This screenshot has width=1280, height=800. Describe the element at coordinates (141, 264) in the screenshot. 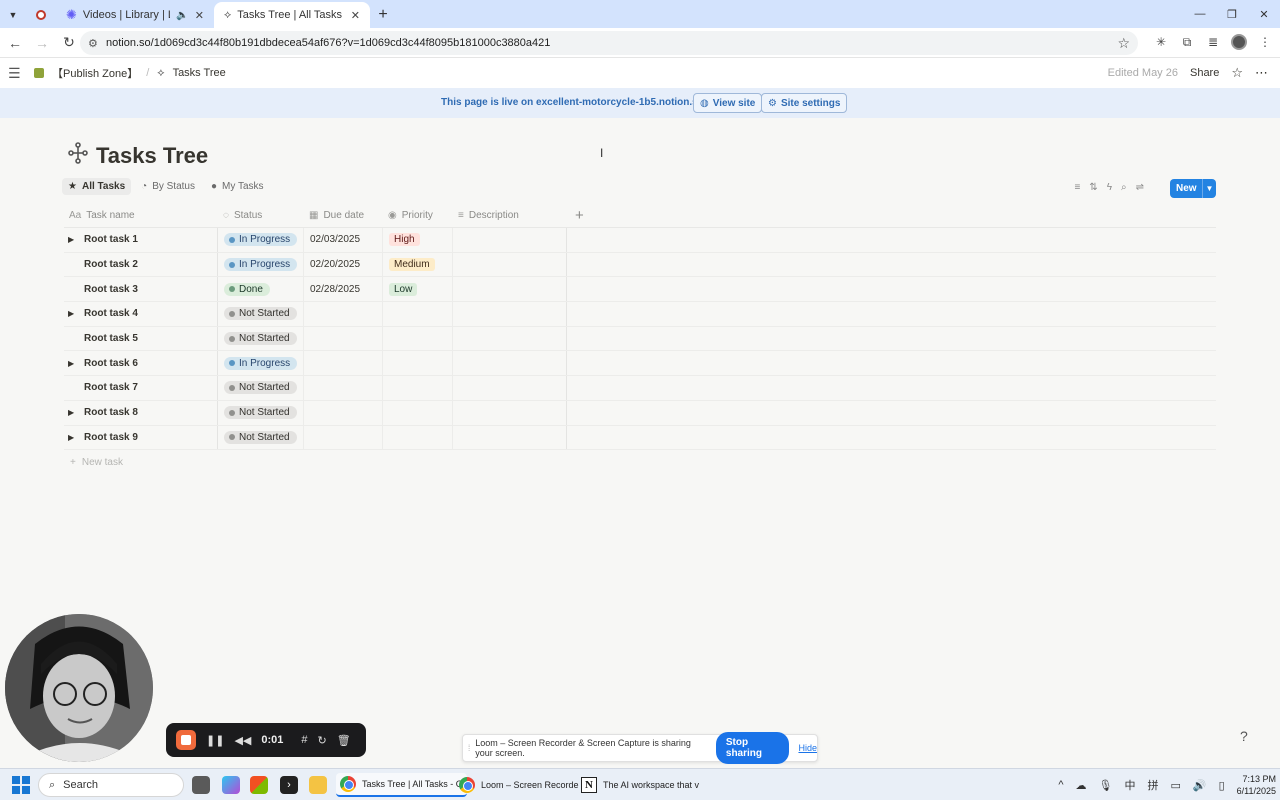

I see `cell-task-name: Root task 2` at that location.